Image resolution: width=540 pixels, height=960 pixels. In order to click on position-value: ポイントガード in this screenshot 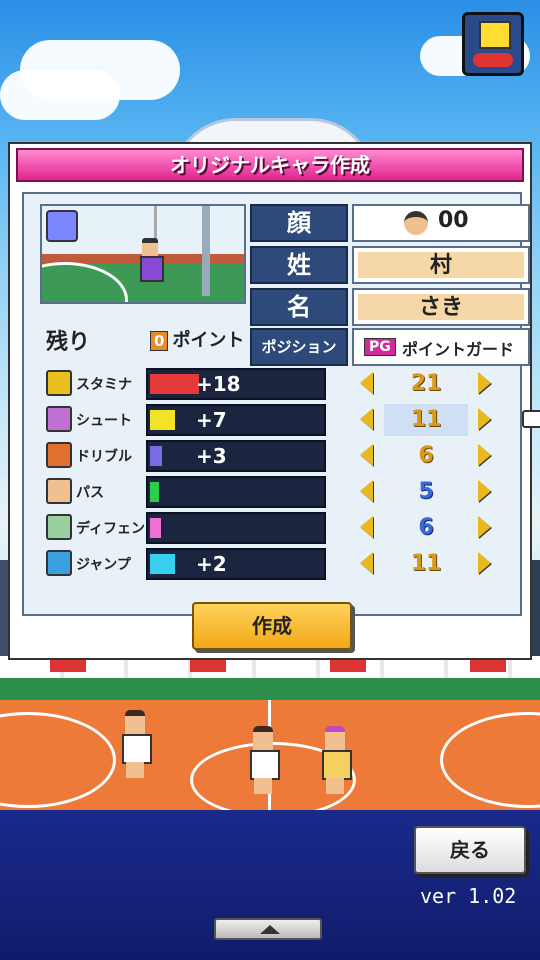, I will do `click(458, 349)`.